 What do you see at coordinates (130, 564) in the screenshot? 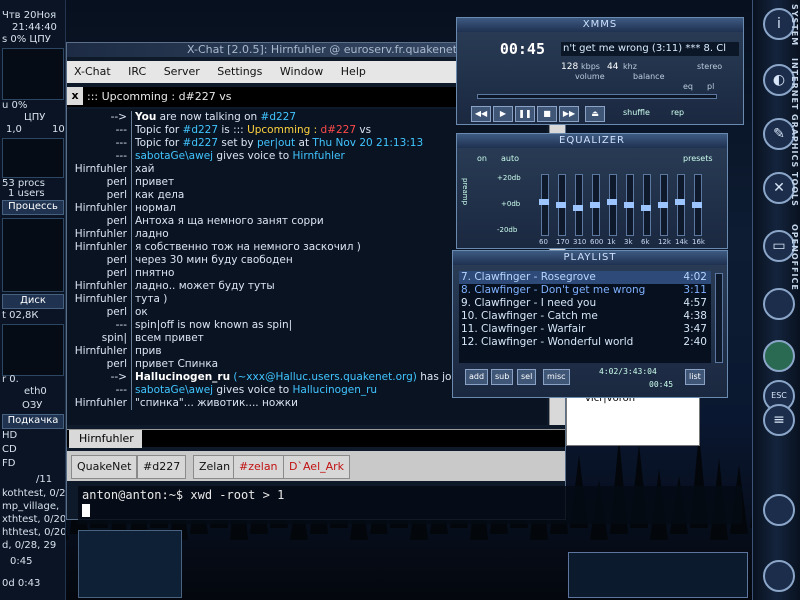
I see `window-thumbnail` at bounding box center [130, 564].